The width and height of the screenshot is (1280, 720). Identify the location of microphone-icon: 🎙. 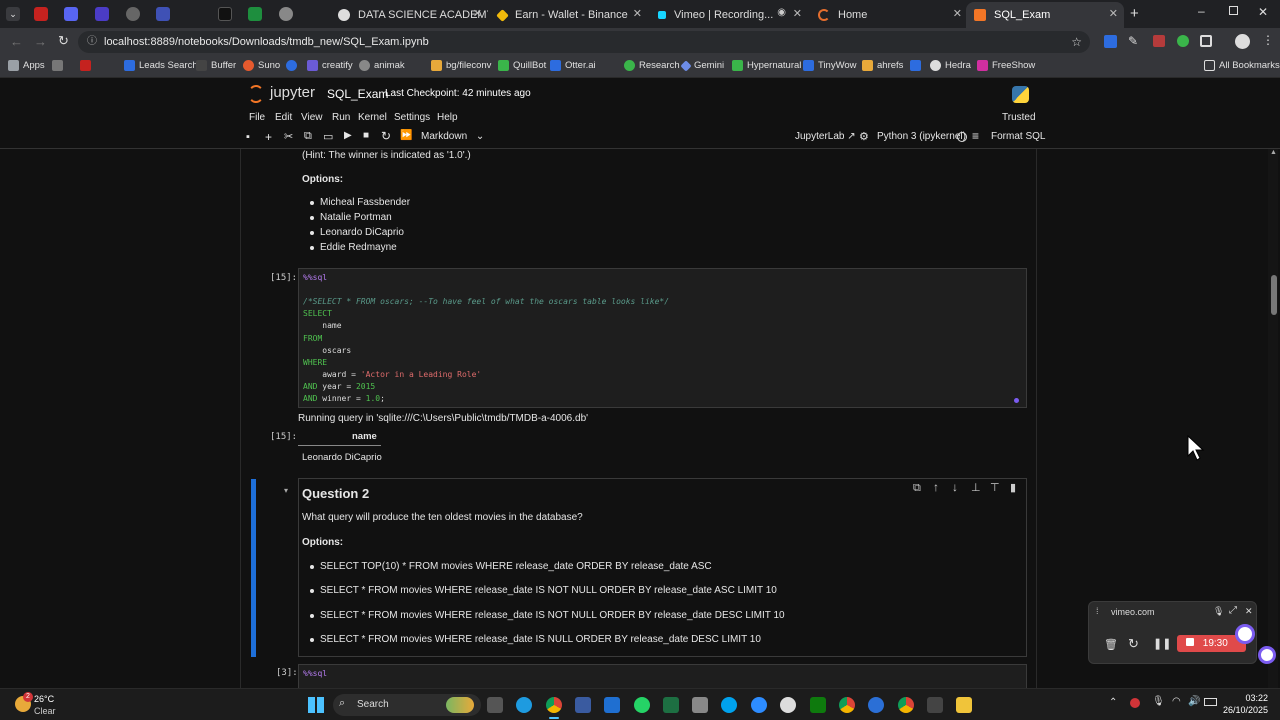
(1158, 701).